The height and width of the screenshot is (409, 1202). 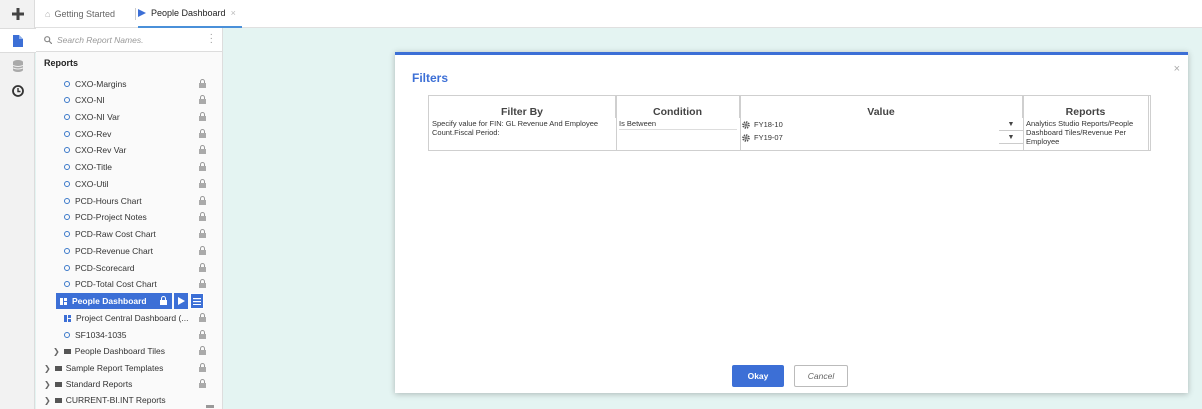 I want to click on value-to-row: FY19-07 ▼, so click(x=881, y=137).